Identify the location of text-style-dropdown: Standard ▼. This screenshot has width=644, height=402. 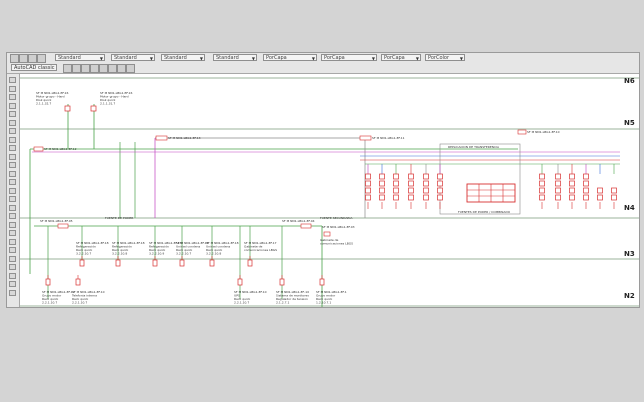
(80, 57).